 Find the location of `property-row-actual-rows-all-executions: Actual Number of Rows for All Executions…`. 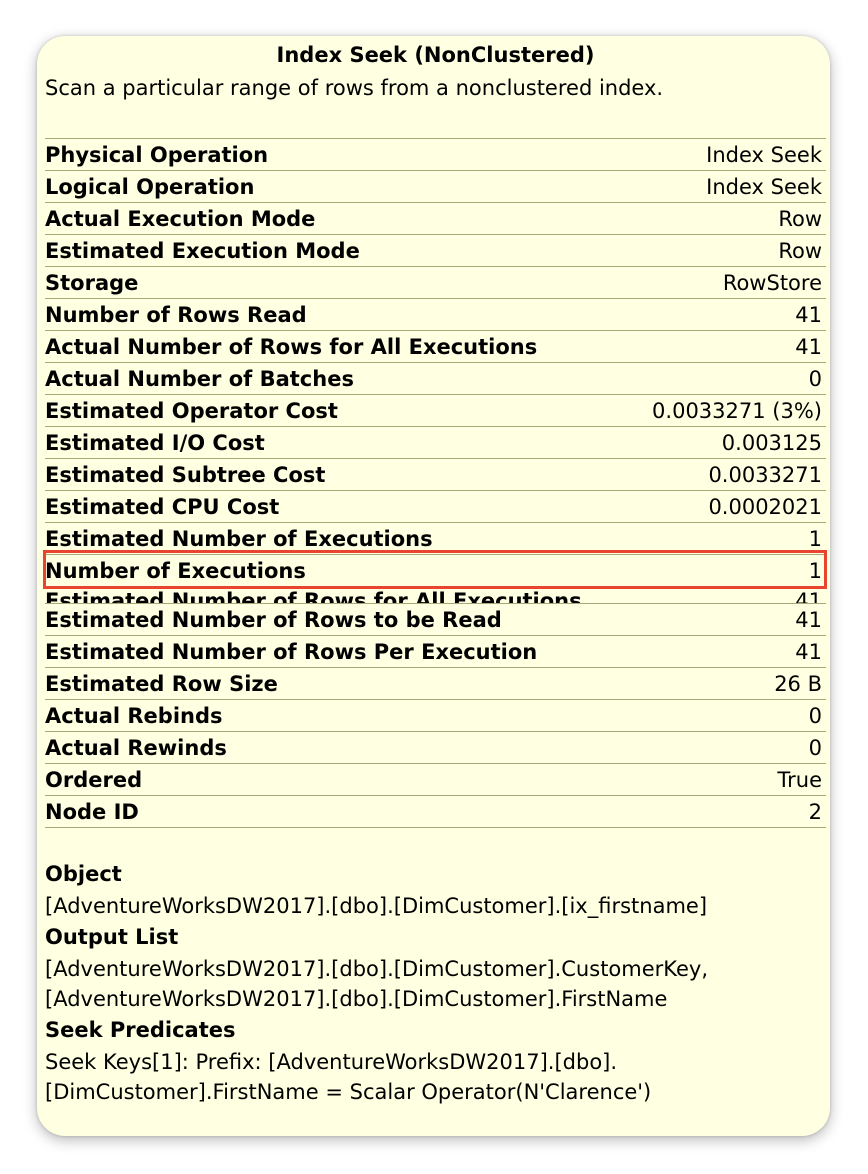

property-row-actual-rows-all-executions: Actual Number of Rows for All Executions… is located at coordinates (435, 347).